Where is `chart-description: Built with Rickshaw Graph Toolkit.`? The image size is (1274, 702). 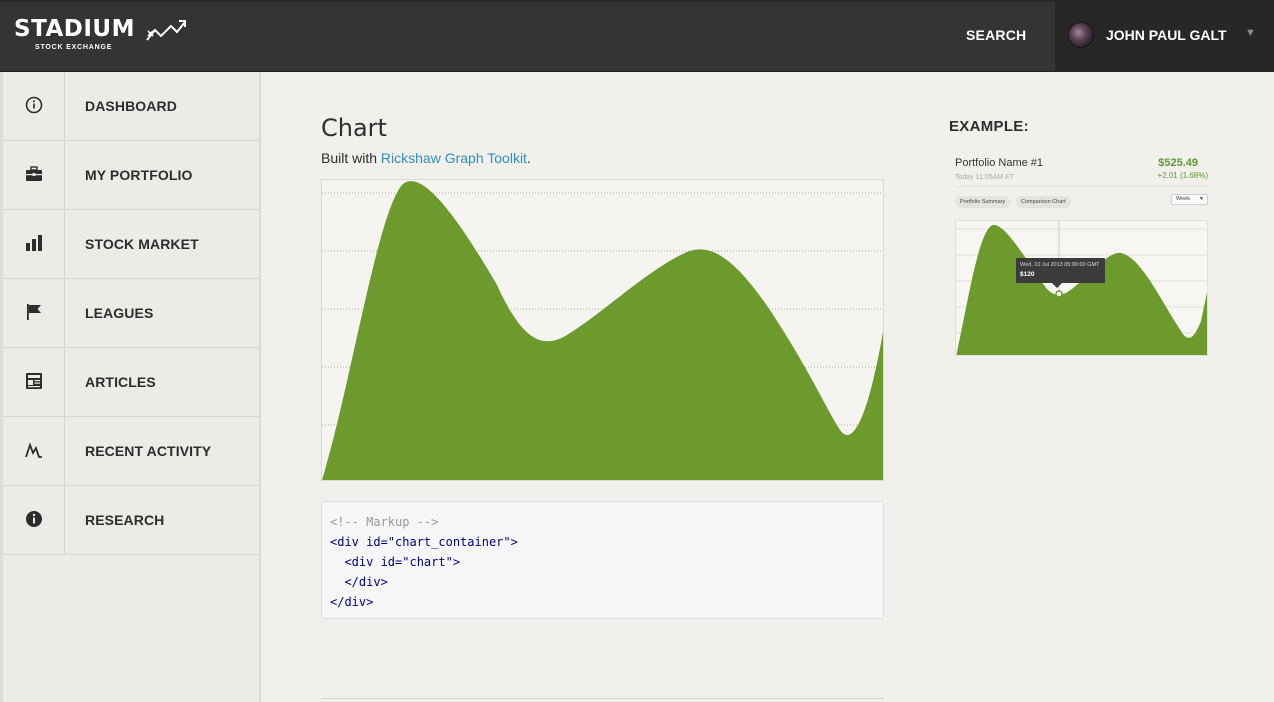
chart-description: Built with Rickshaw Graph Toolkit. is located at coordinates (426, 158).